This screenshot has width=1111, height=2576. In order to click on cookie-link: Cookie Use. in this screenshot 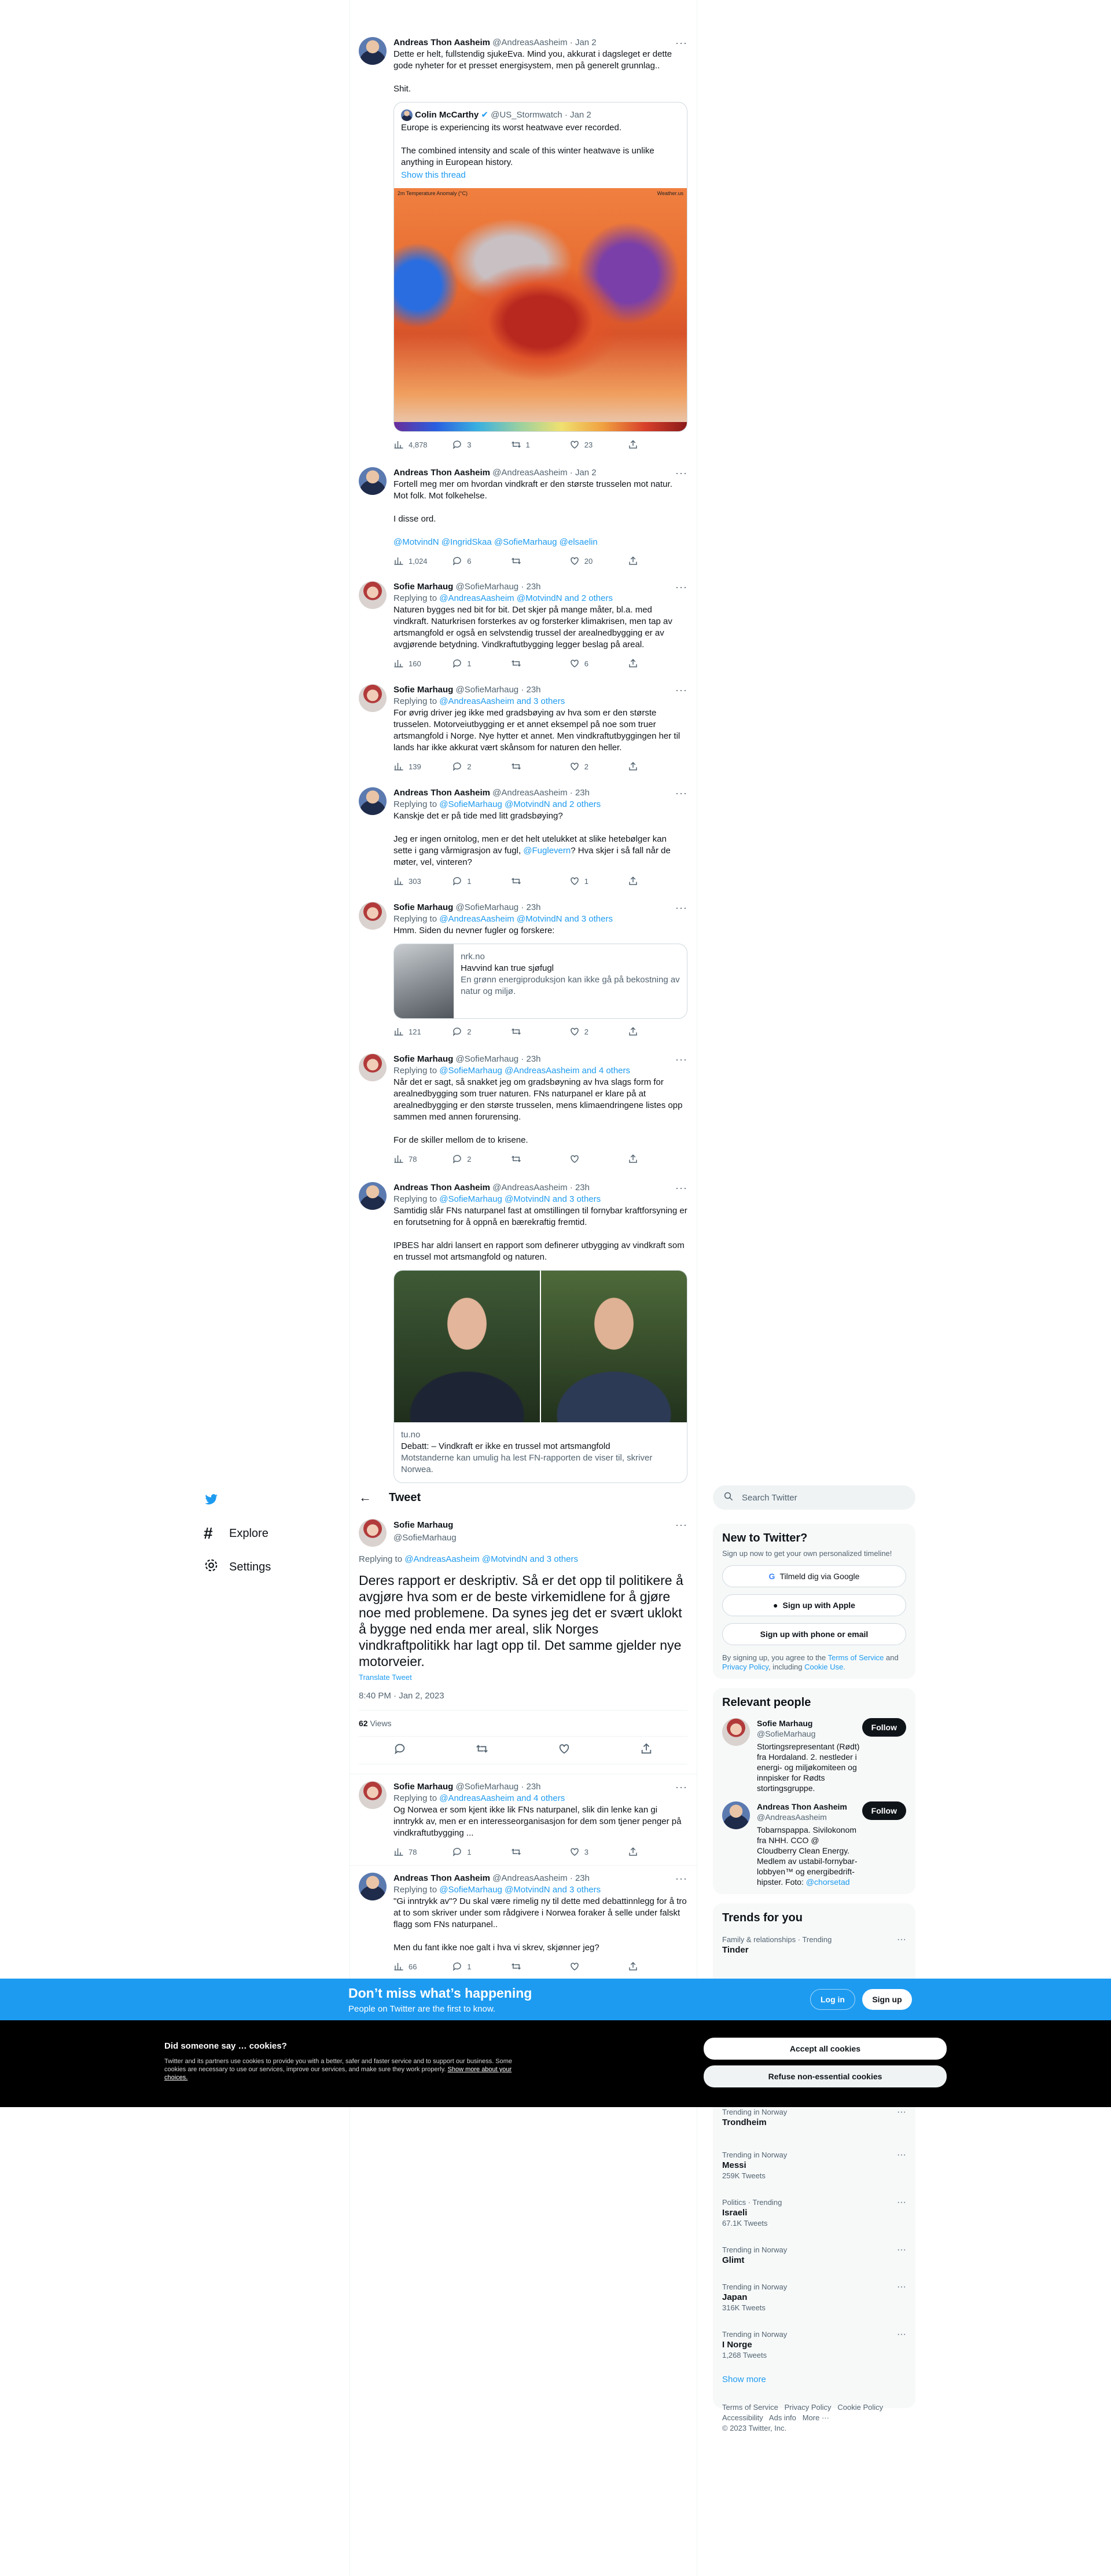, I will do `click(824, 1667)`.